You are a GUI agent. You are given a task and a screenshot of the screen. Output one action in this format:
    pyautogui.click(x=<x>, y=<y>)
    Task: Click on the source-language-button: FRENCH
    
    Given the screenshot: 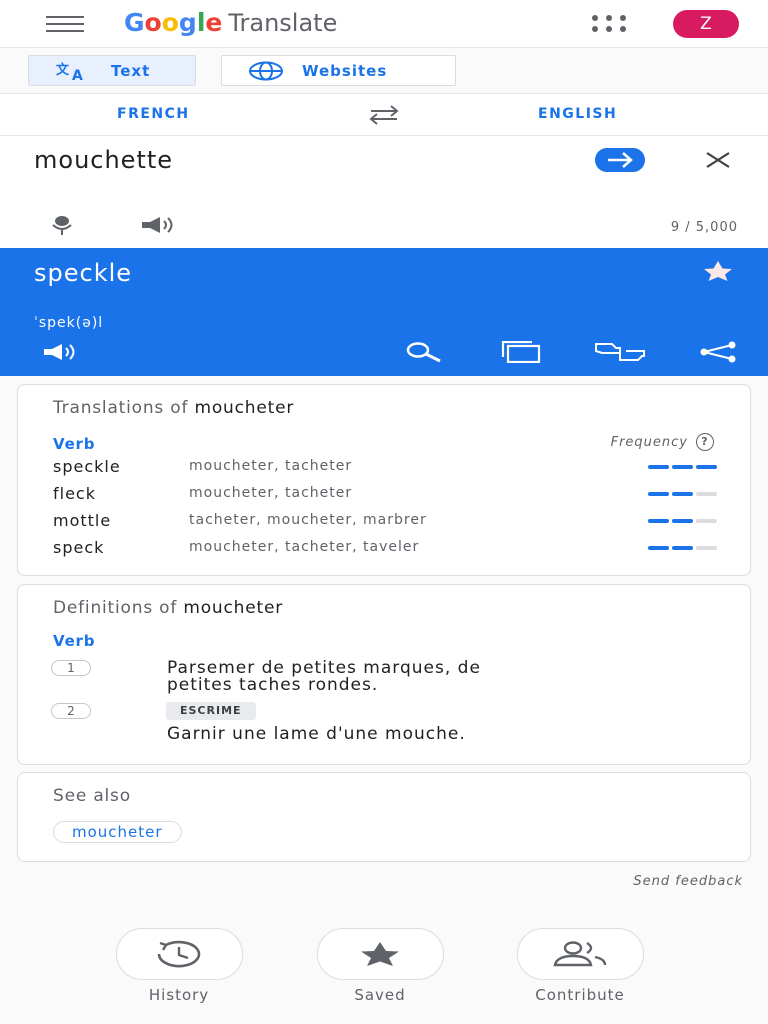 What is the action you would take?
    pyautogui.click(x=153, y=114)
    